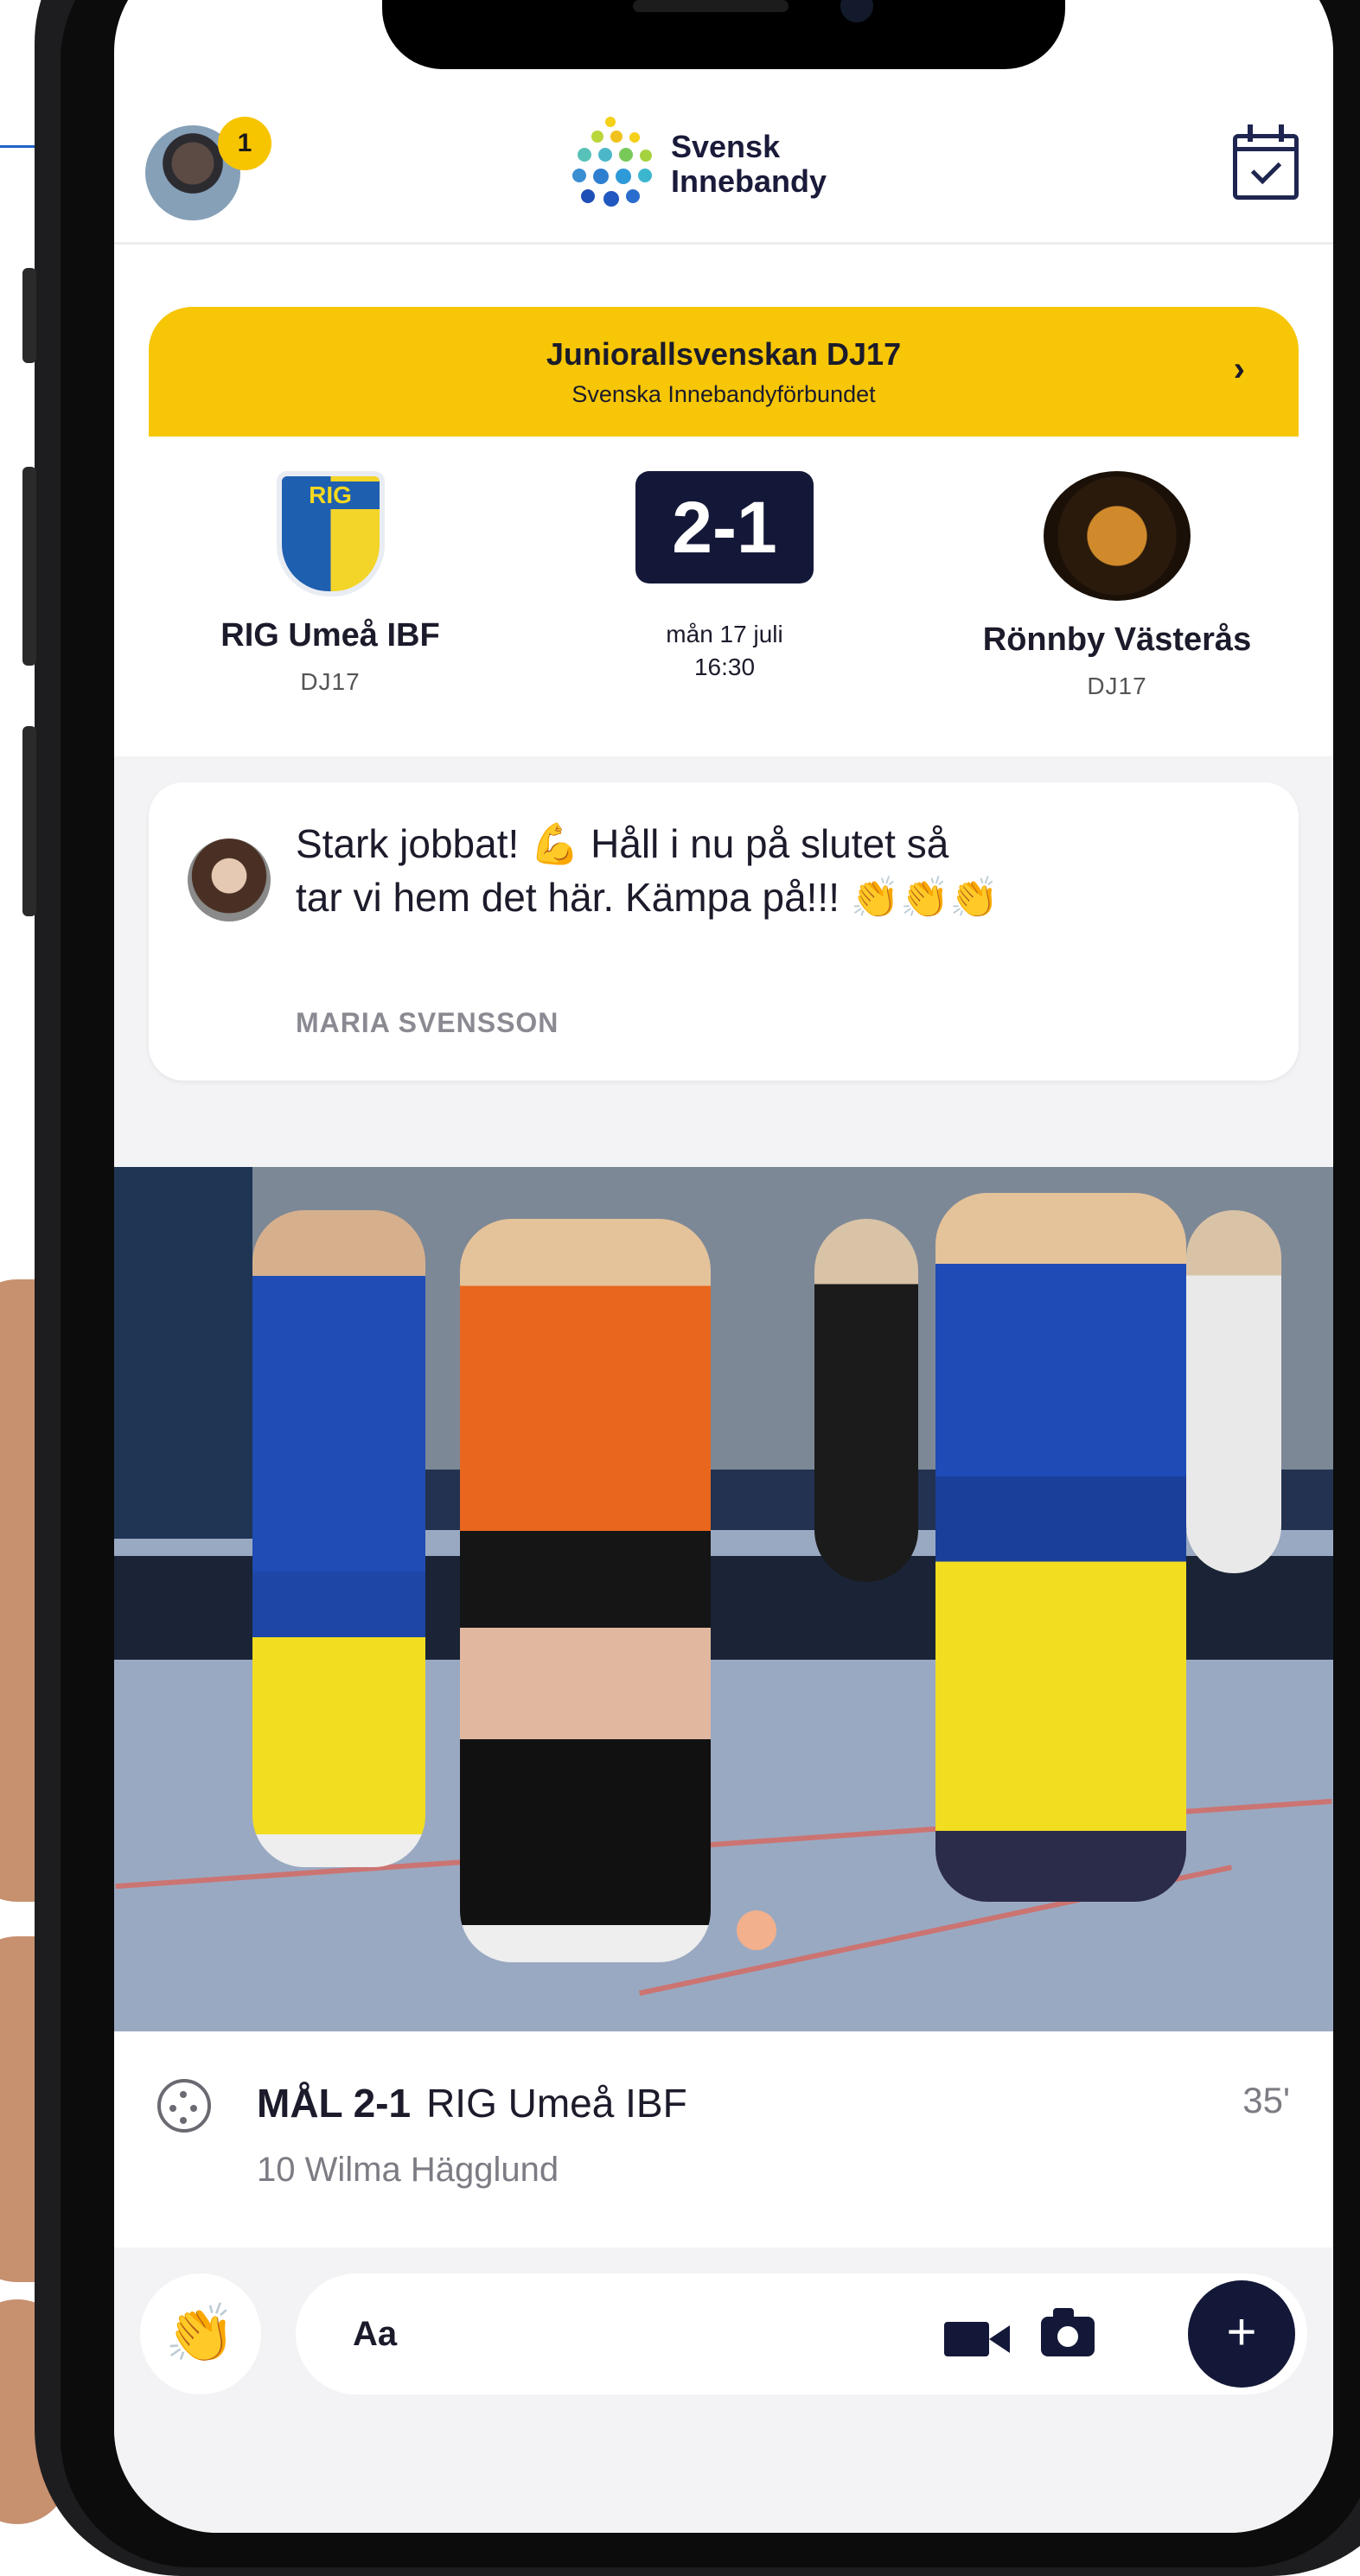 This screenshot has width=1360, height=2576. Describe the element at coordinates (375, 2334) in the screenshot. I see `message-placeholder: Aa` at that location.